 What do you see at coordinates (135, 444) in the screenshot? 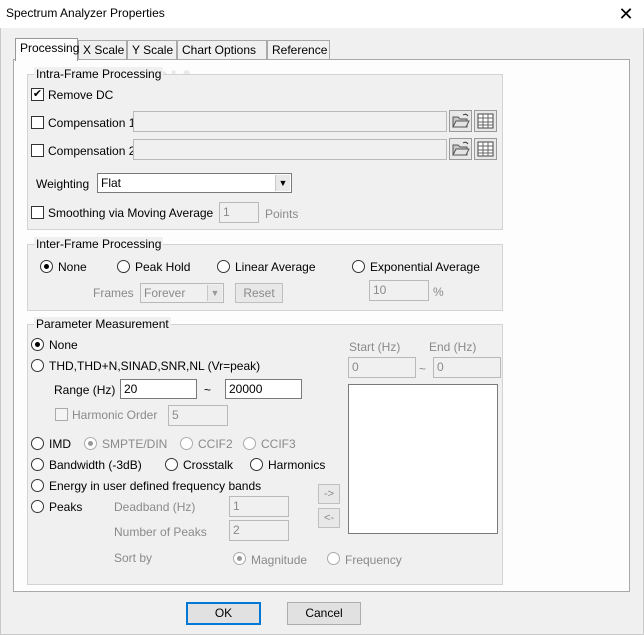
I see `smpte-din-label: SMPTE/DIN` at bounding box center [135, 444].